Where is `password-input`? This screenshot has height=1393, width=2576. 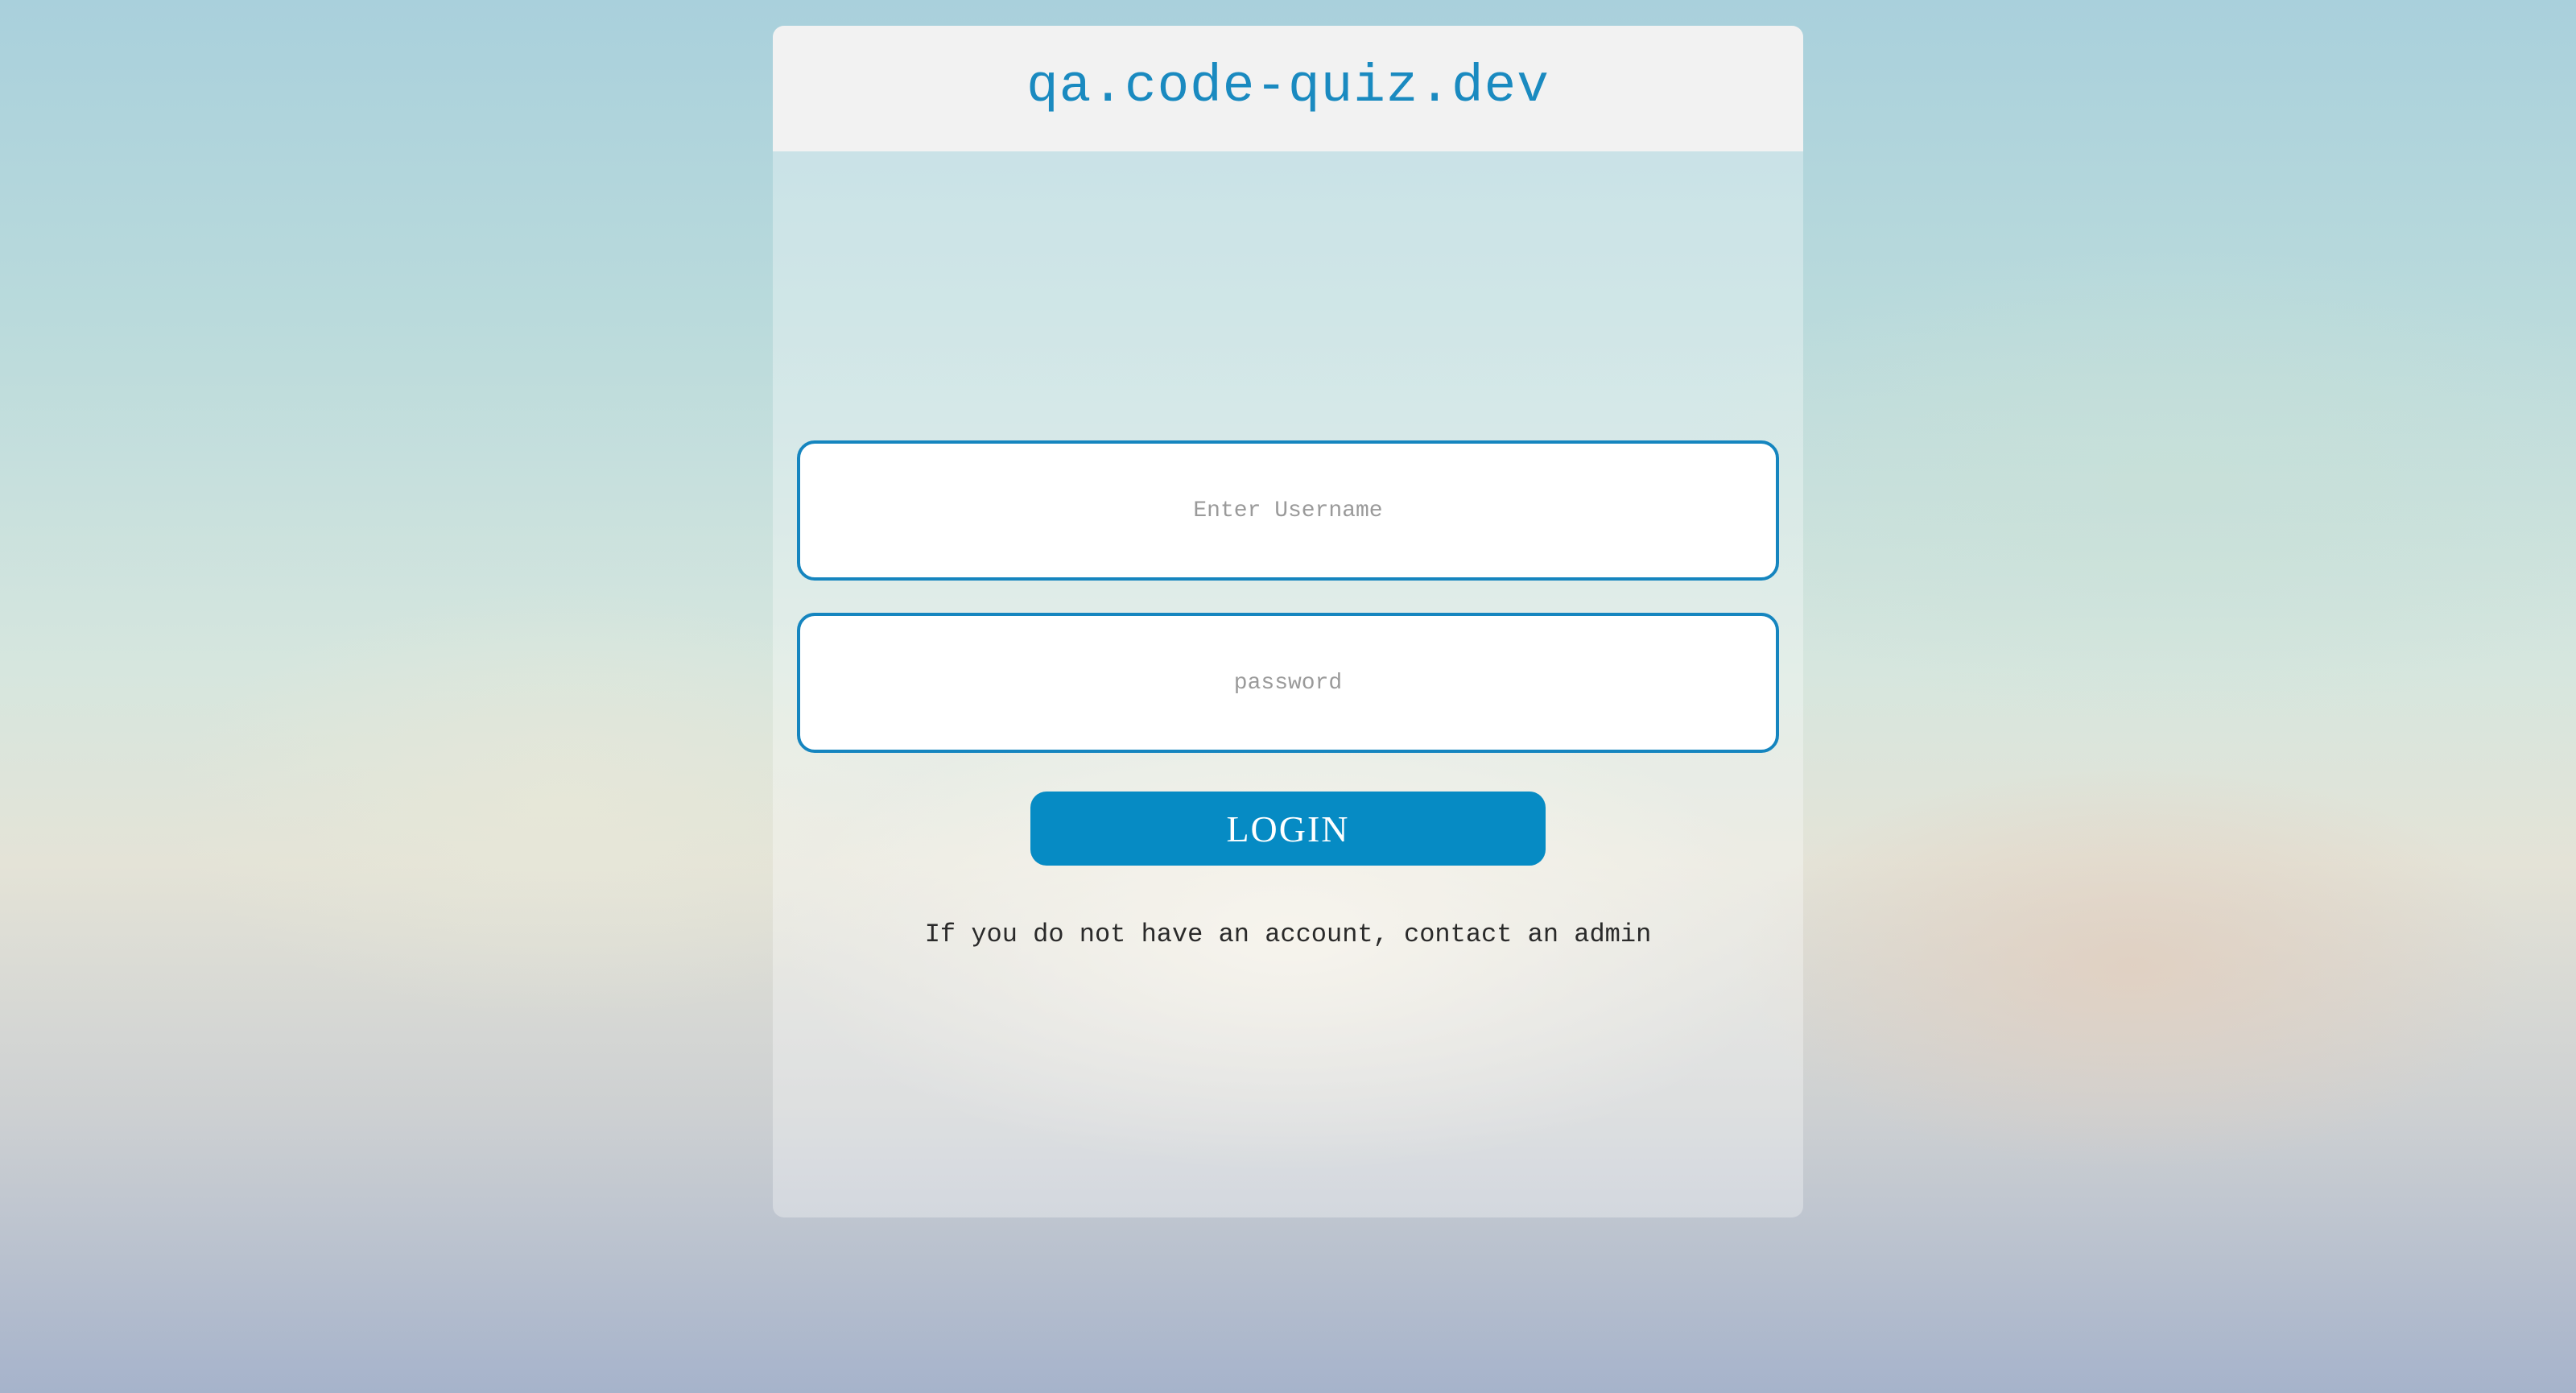 password-input is located at coordinates (1288, 682).